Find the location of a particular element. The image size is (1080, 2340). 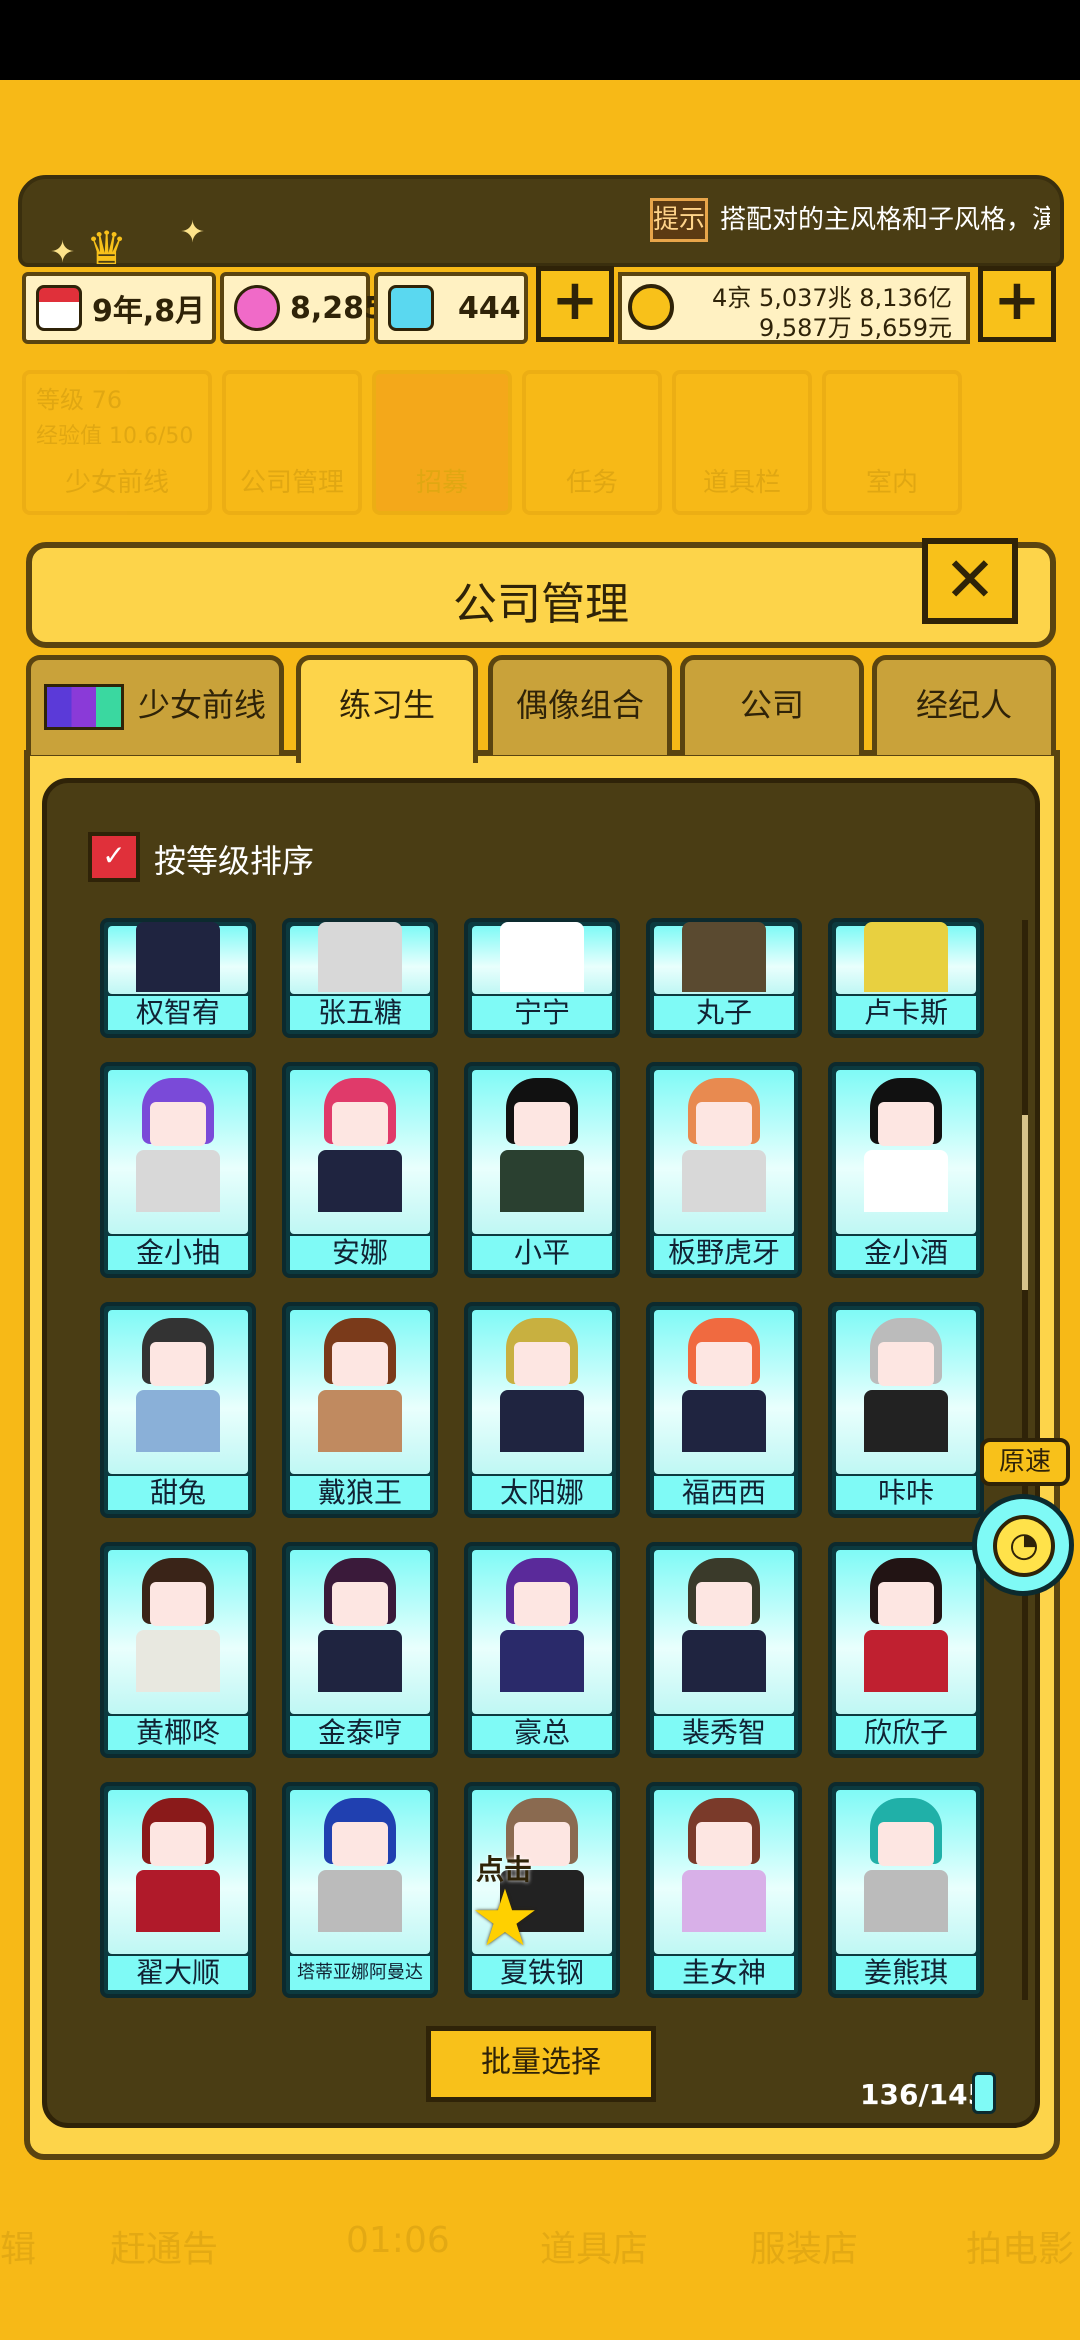

date-display: 9年,8月 is located at coordinates (119, 308).